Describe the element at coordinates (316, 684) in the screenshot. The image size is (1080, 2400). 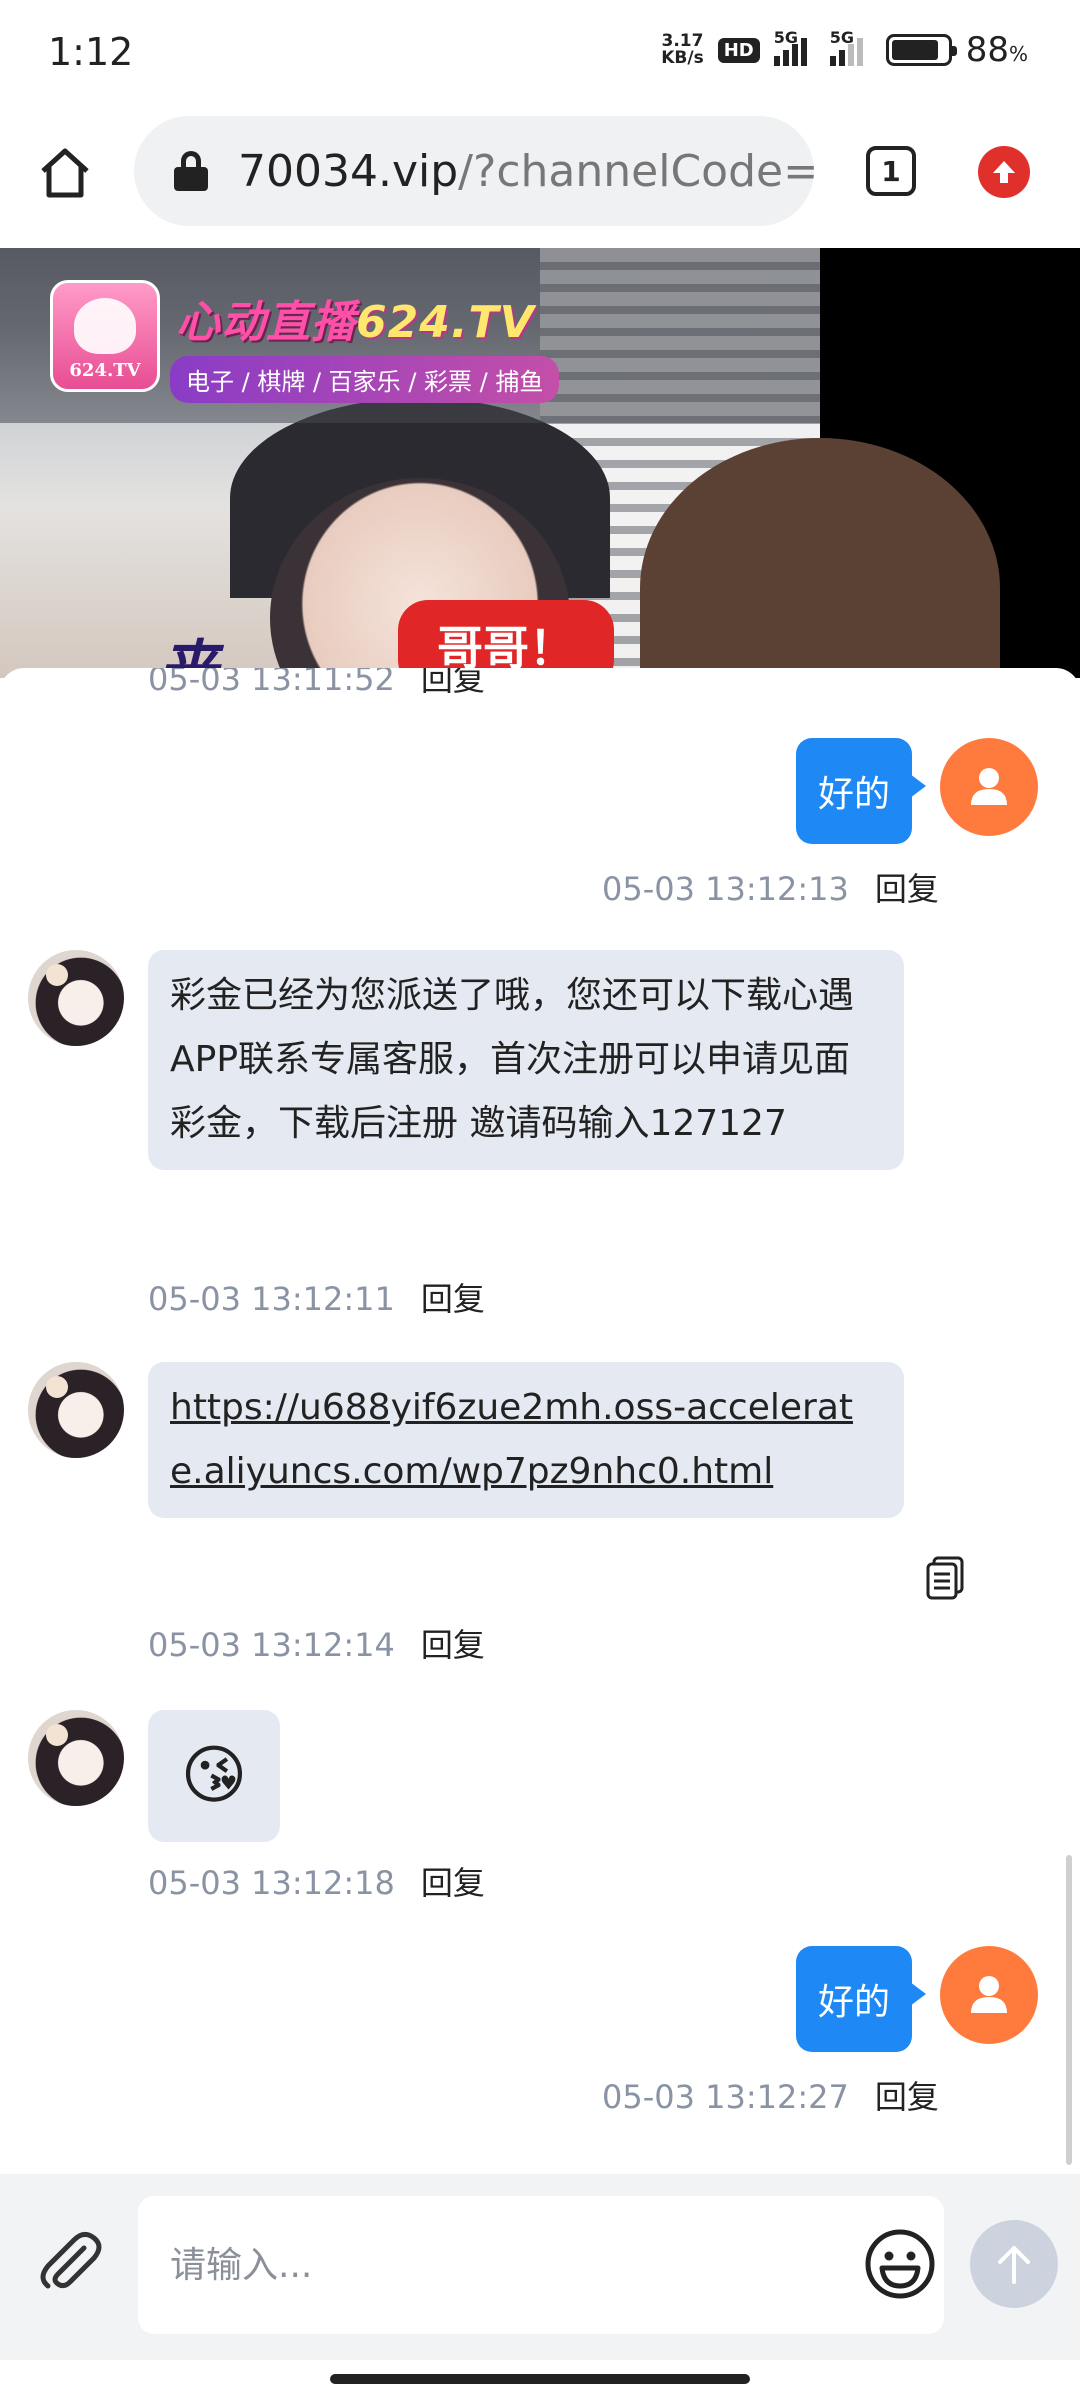
I see `message-meta: 05-03 13:11:52 回复` at that location.